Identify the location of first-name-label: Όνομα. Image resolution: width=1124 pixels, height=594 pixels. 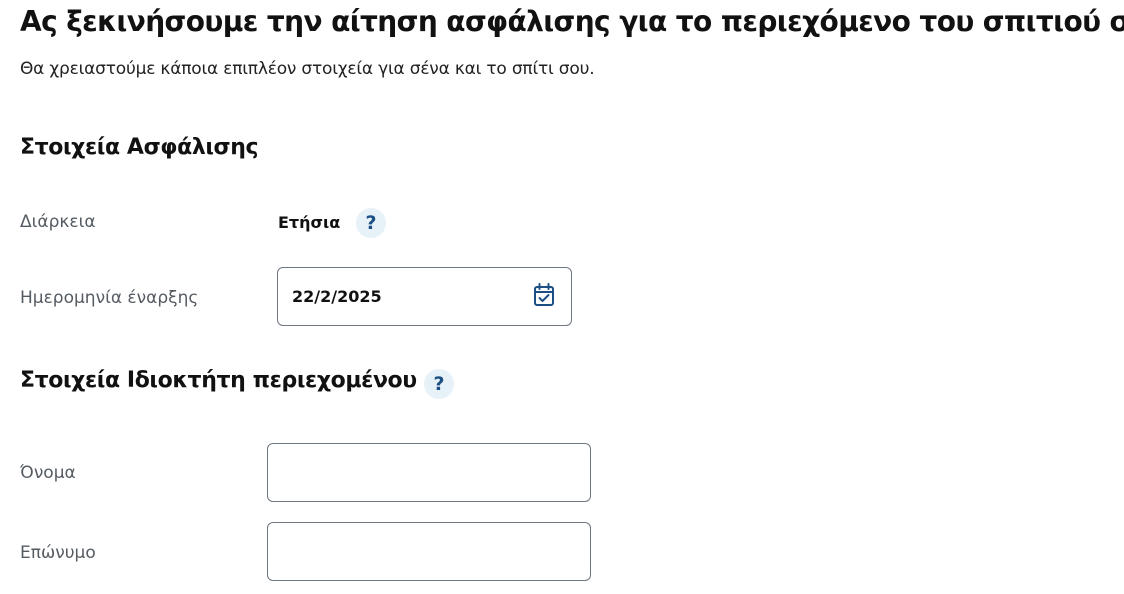
(48, 473).